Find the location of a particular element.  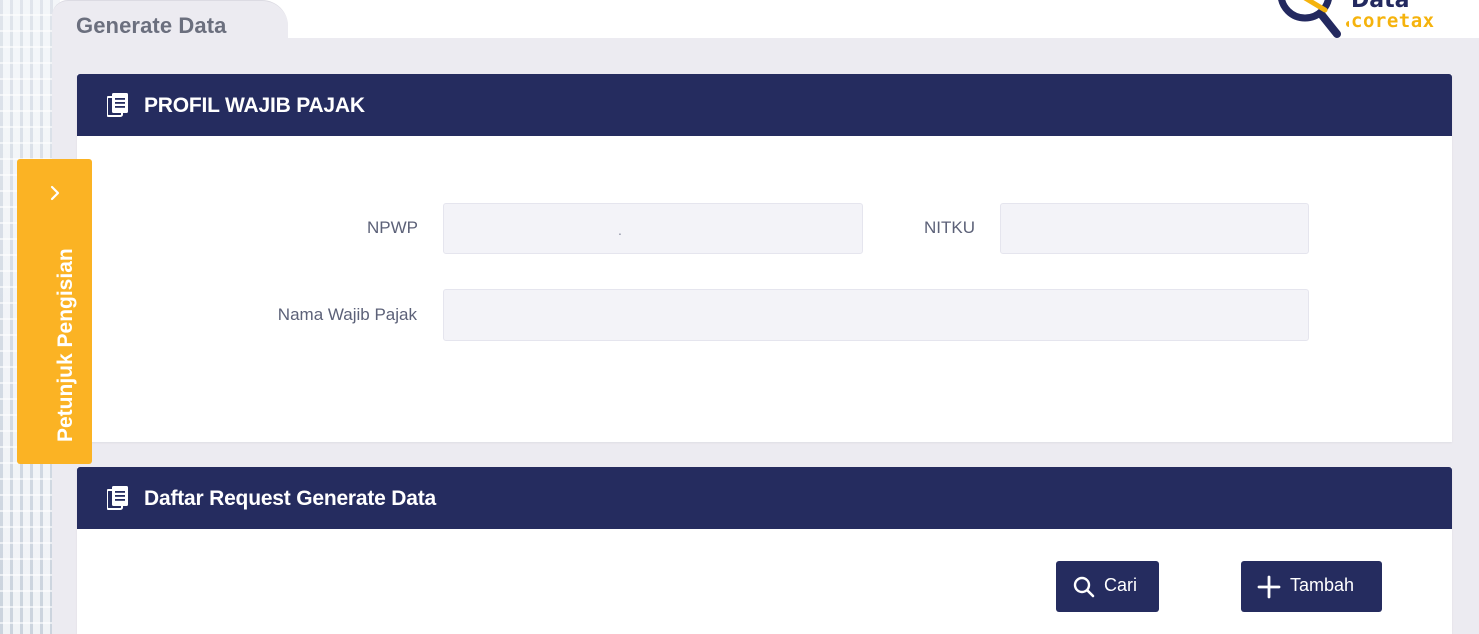

filling-guide-label: Petunjuk Pengisian is located at coordinates (65, 345).